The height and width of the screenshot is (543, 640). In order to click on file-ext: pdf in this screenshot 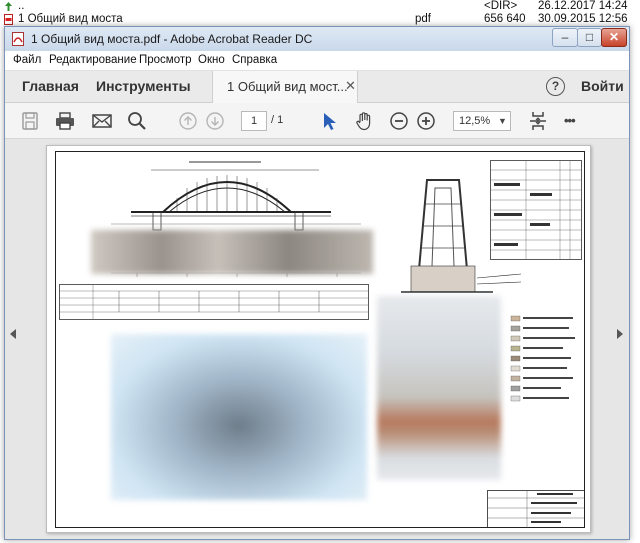, I will do `click(423, 19)`.